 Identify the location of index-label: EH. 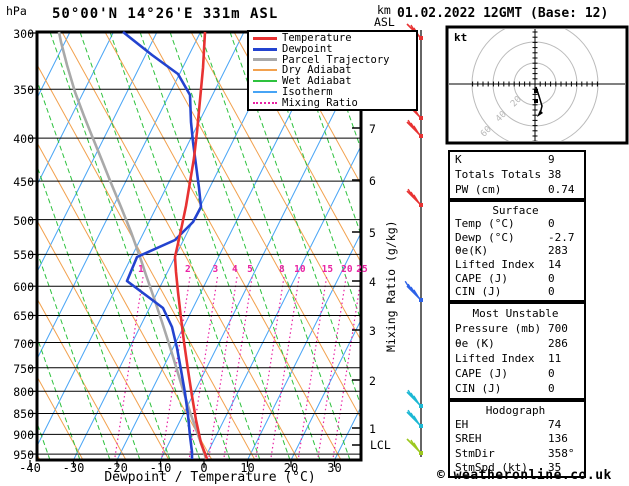
(462, 425).